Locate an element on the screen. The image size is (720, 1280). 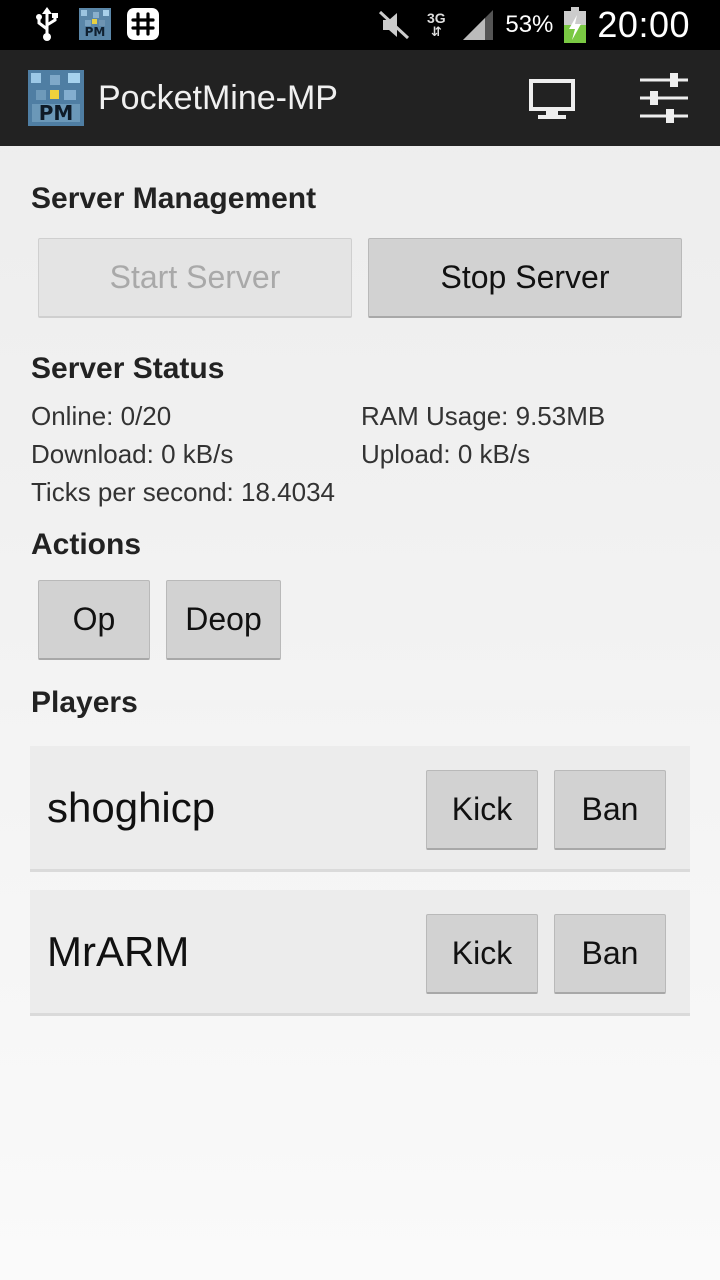
player-name: shoghicp is located at coordinates (131, 807).